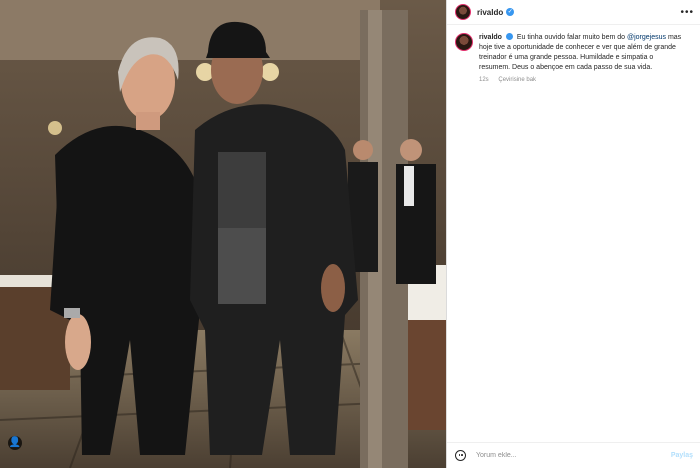  What do you see at coordinates (687, 12) in the screenshot?
I see `more-options-icon: •••` at bounding box center [687, 12].